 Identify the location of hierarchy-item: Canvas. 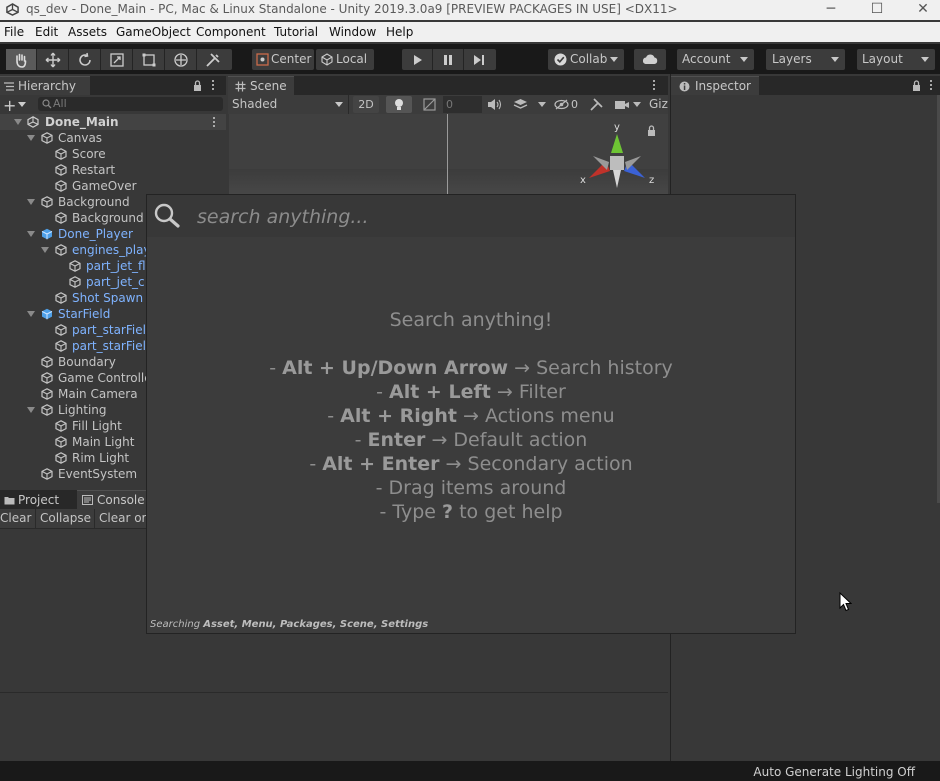
(113, 138).